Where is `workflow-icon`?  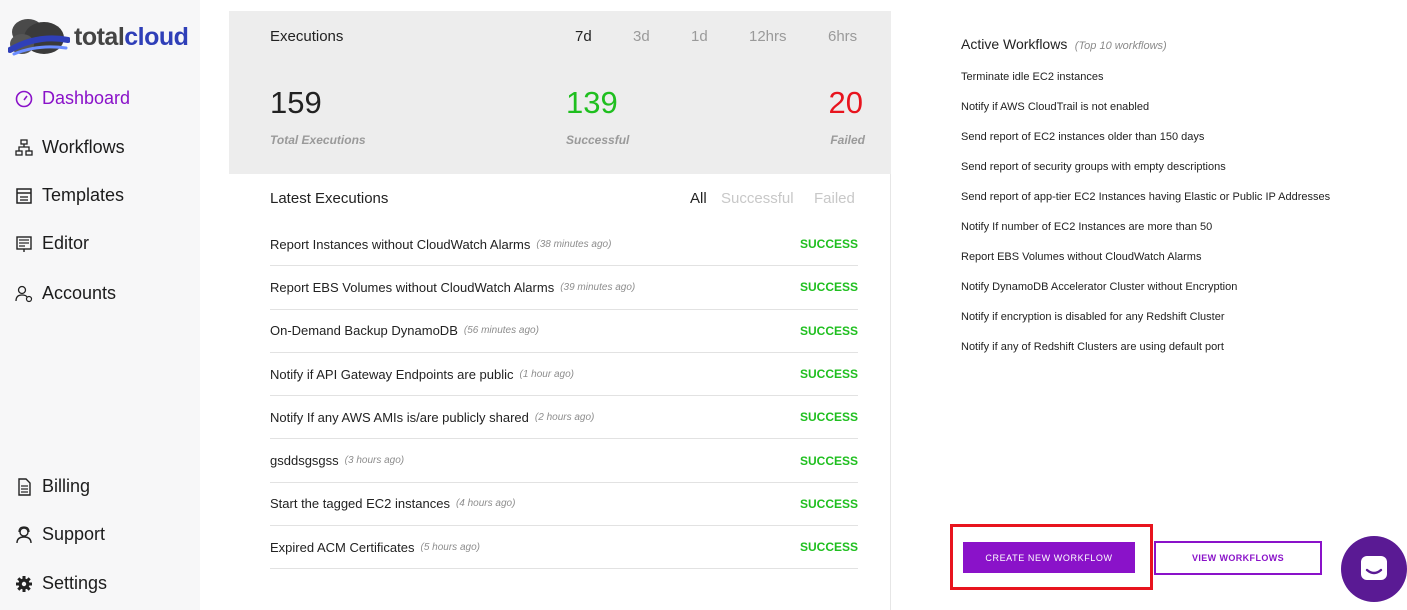 workflow-icon is located at coordinates (24, 148).